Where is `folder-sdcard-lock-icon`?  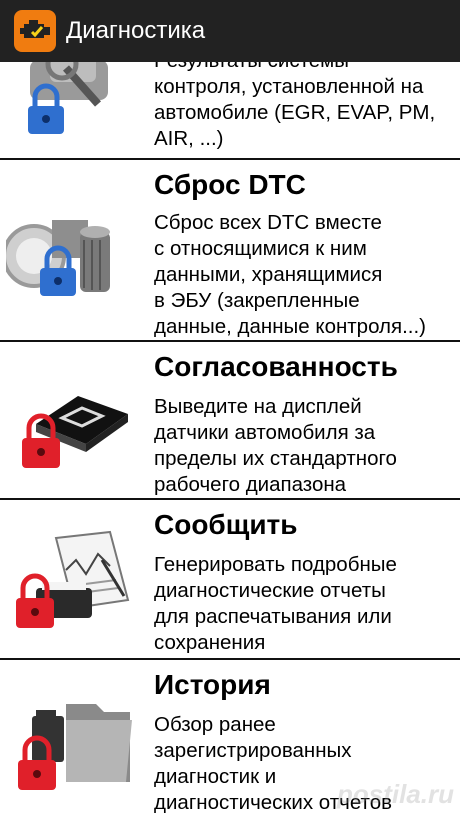 folder-sdcard-lock-icon is located at coordinates (75, 747).